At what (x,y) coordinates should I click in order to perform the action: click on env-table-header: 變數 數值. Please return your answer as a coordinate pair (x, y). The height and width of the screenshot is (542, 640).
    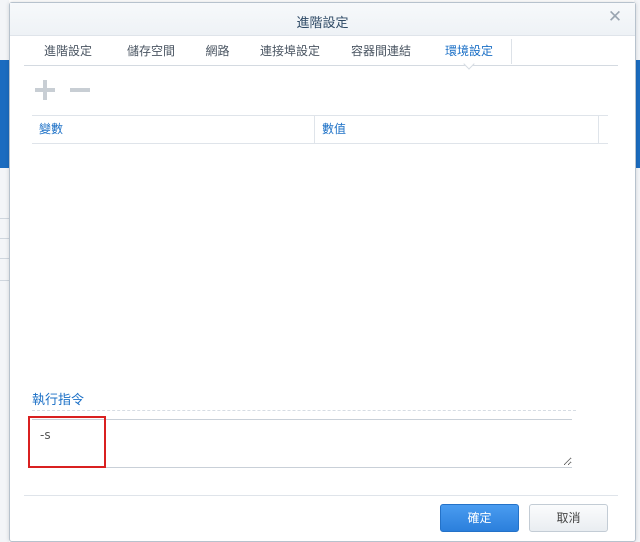
    Looking at the image, I should click on (320, 129).